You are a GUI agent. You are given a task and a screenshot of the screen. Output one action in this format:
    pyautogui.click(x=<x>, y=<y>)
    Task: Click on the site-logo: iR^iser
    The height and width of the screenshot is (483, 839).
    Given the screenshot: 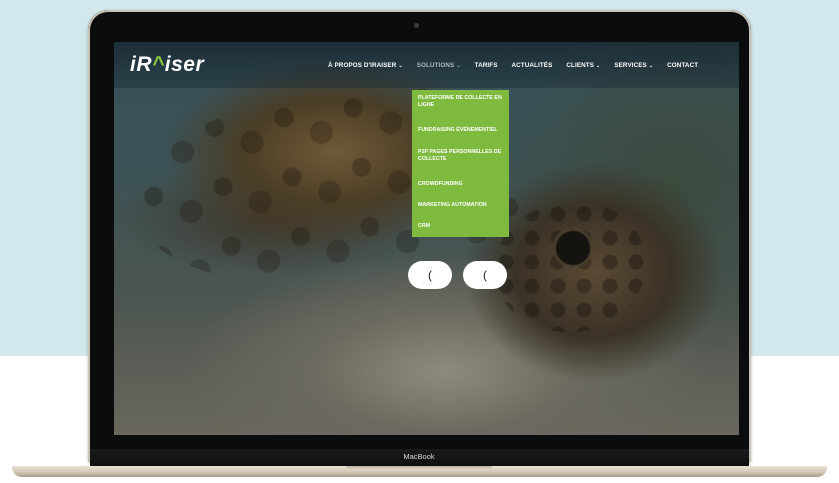 What is the action you would take?
    pyautogui.click(x=167, y=65)
    